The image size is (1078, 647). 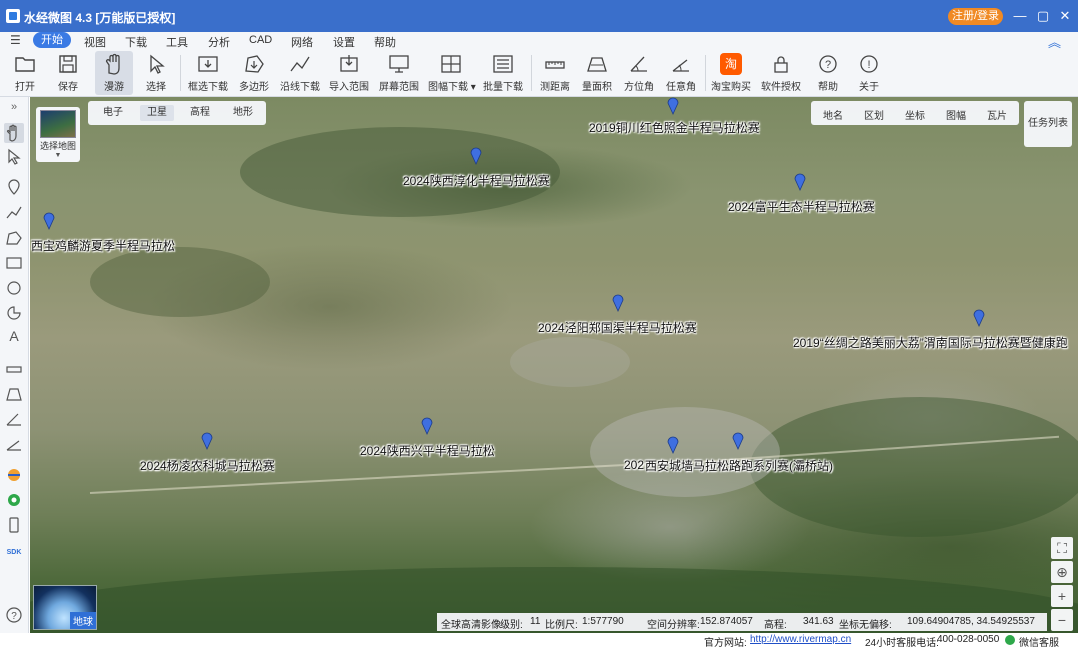 What do you see at coordinates (956, 114) in the screenshot?
I see `toggle-sheets: 图幅` at bounding box center [956, 114].